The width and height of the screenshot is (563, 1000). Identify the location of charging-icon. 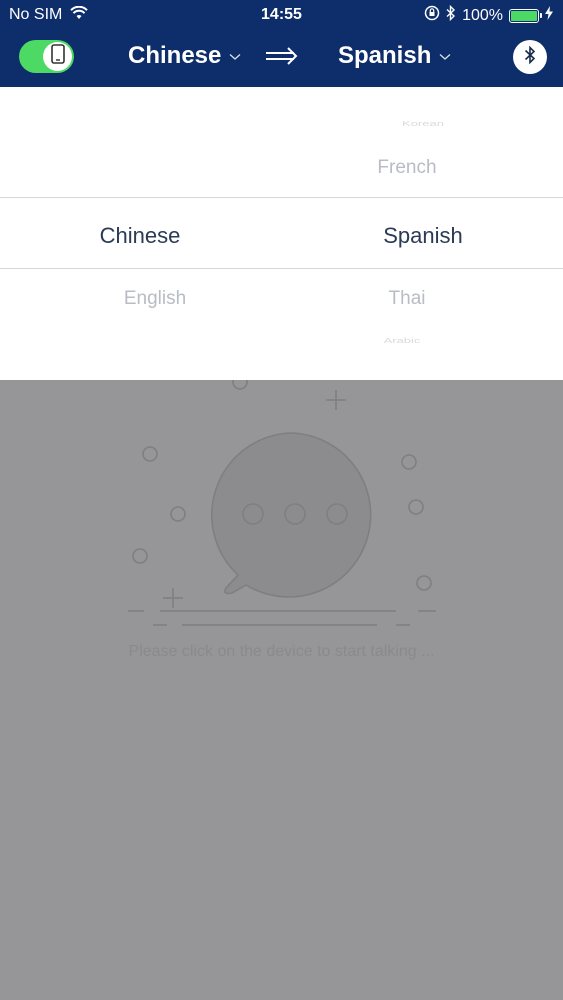
(549, 15).